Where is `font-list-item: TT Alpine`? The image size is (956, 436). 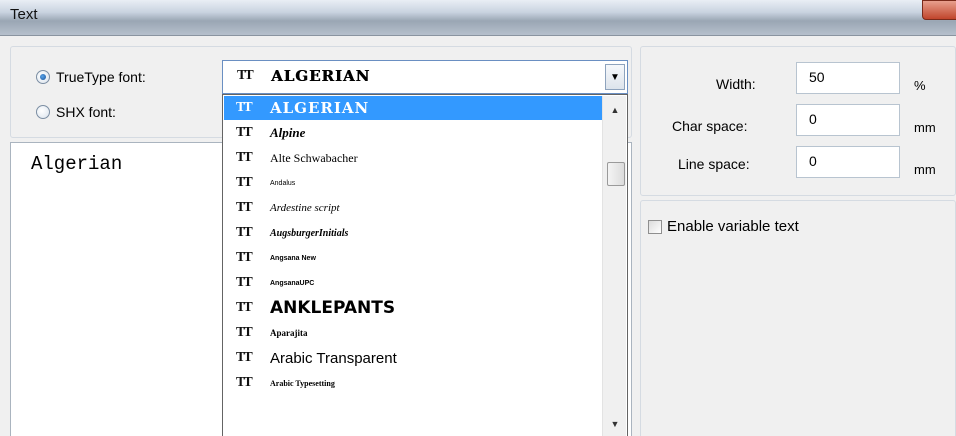
font-list-item: TT Alpine is located at coordinates (414, 133).